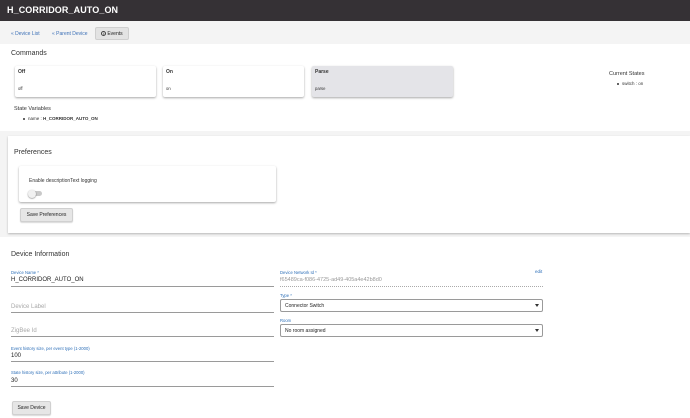 The height and width of the screenshot is (418, 690). Describe the element at coordinates (85, 81) in the screenshot. I see `command-tile-off: Off off` at that location.